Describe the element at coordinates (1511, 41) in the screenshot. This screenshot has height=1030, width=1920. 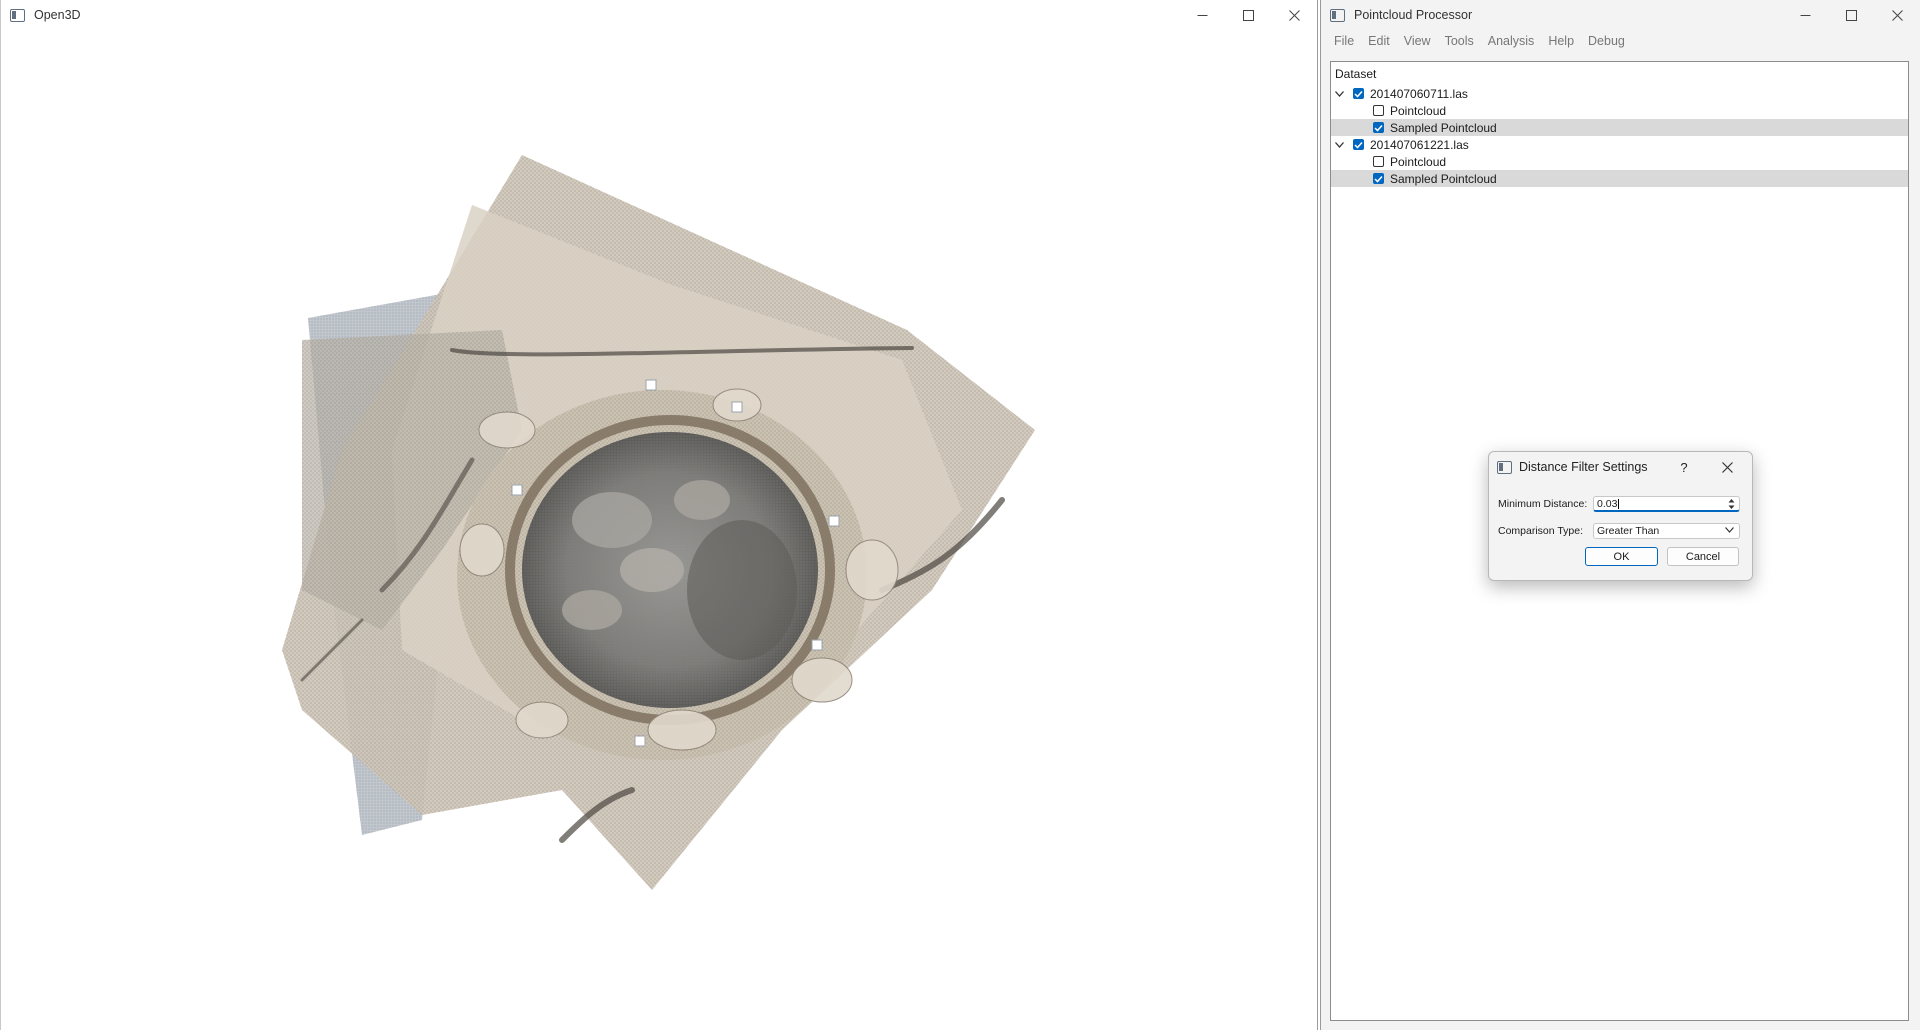
I see `menu-analysis: Analysis` at that location.